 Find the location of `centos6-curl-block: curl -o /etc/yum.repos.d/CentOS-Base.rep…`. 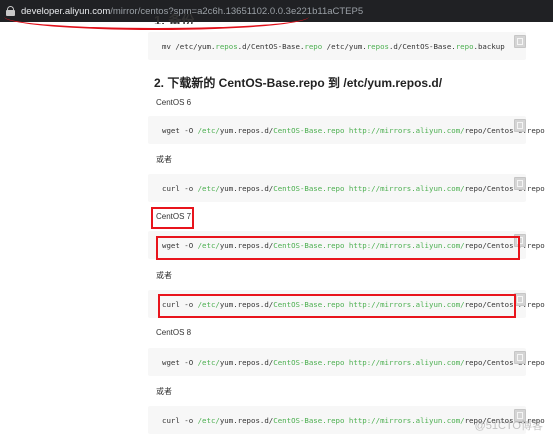

centos6-curl-block: curl -o /etc/yum.repos.d/CentOS-Base.rep… is located at coordinates (346, 188).